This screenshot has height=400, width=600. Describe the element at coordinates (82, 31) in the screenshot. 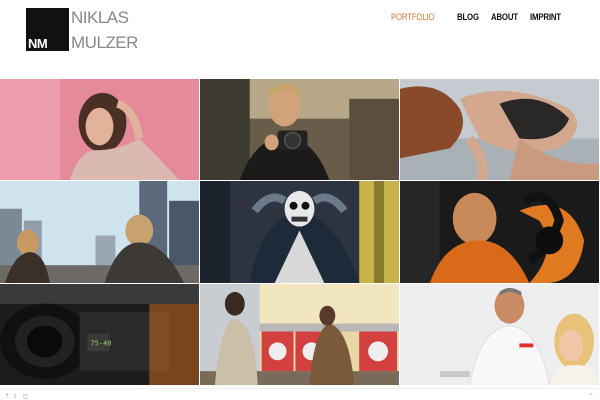

I see `site-logo: NM NIKLAS MULZER` at that location.